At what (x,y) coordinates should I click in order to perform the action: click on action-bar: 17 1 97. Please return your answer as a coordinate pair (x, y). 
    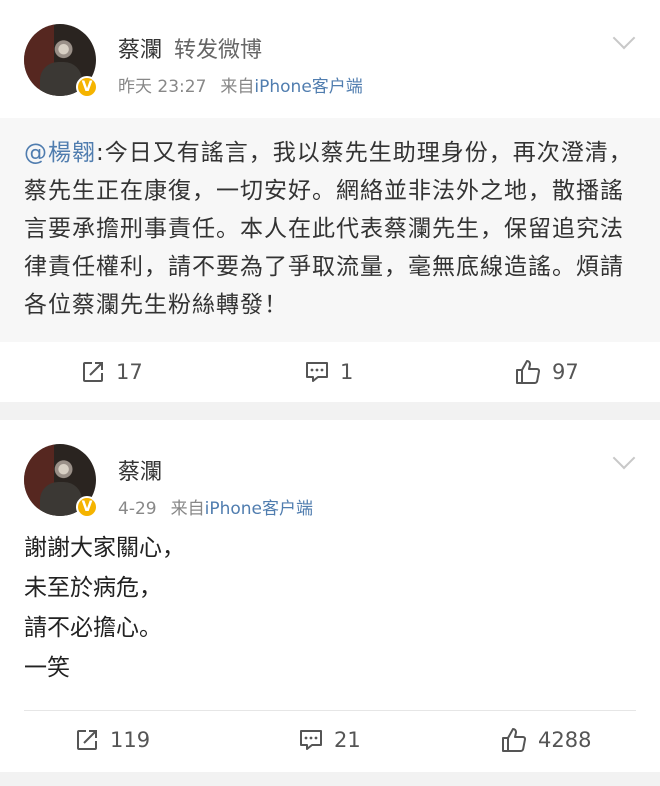
    Looking at the image, I should click on (330, 372).